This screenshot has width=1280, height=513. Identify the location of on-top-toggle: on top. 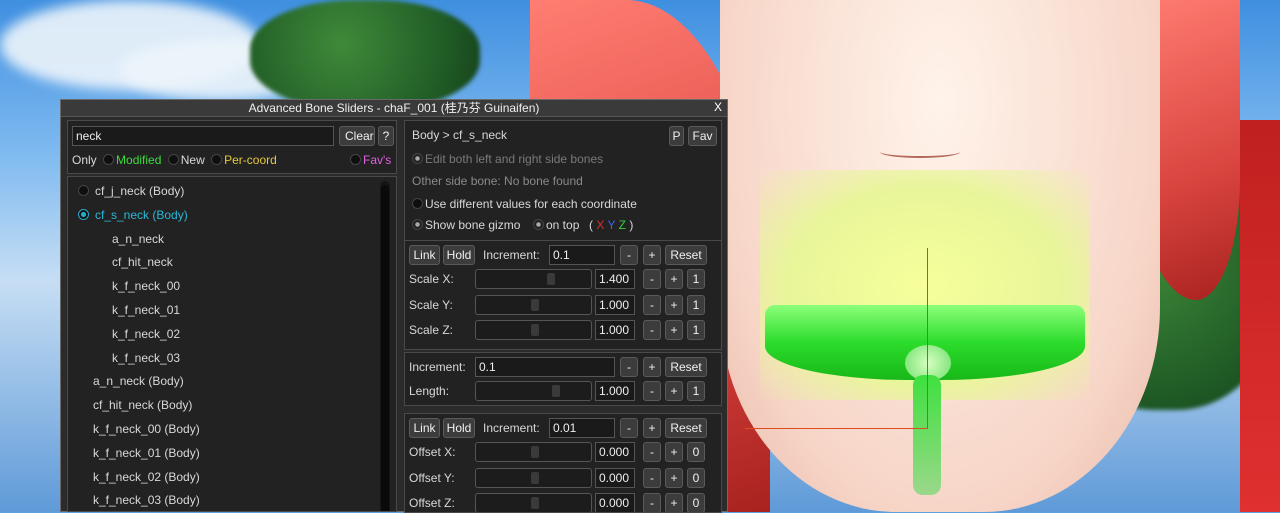
(556, 225).